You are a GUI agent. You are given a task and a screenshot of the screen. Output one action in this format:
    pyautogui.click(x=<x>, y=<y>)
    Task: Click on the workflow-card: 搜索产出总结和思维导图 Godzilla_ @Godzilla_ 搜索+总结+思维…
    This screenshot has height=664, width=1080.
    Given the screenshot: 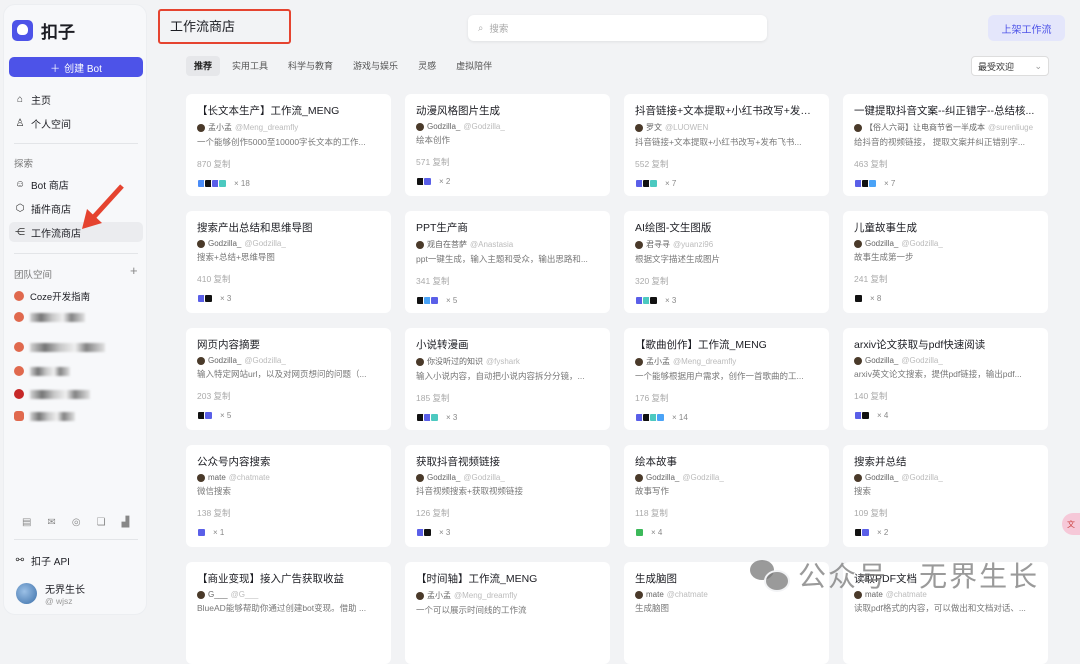 What is the action you would take?
    pyautogui.click(x=288, y=262)
    